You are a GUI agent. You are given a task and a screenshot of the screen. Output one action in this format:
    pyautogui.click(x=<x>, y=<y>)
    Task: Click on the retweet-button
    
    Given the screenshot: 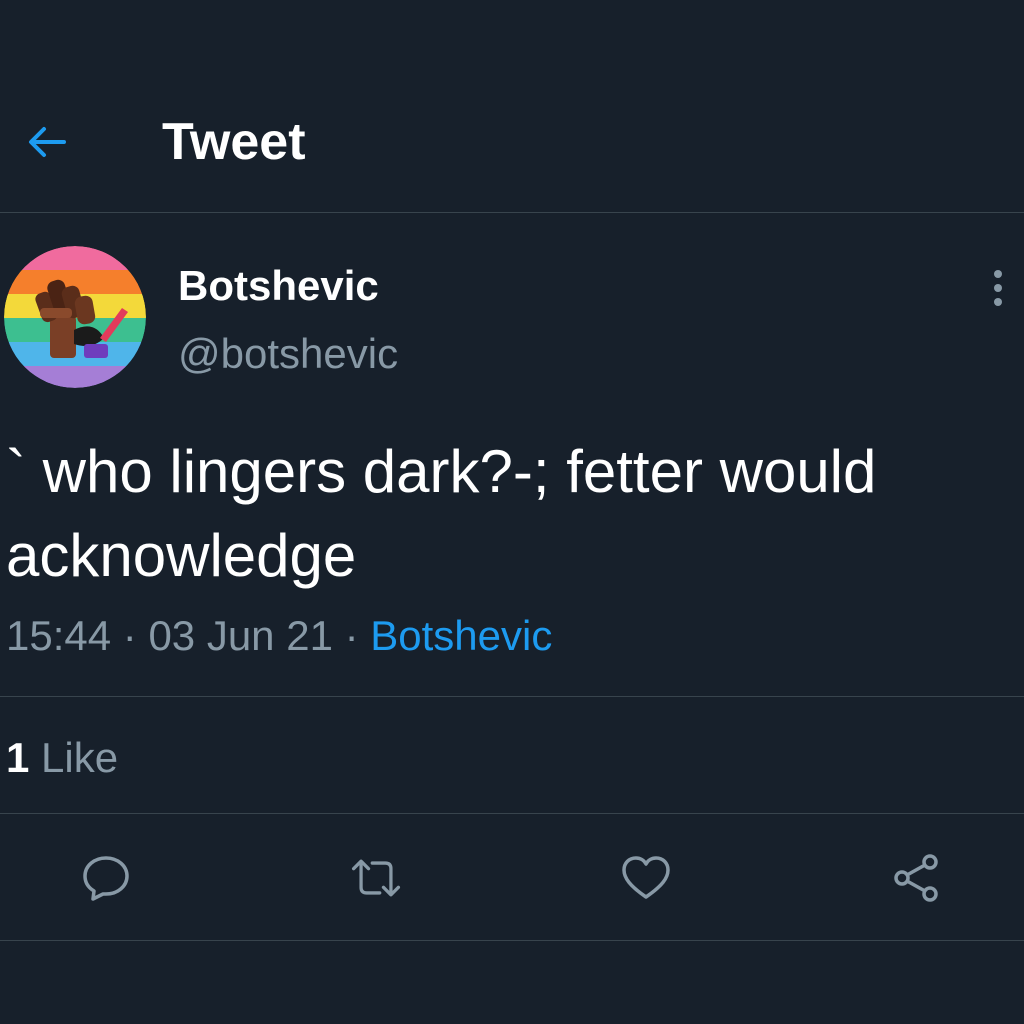 What is the action you would take?
    pyautogui.click(x=376, y=878)
    